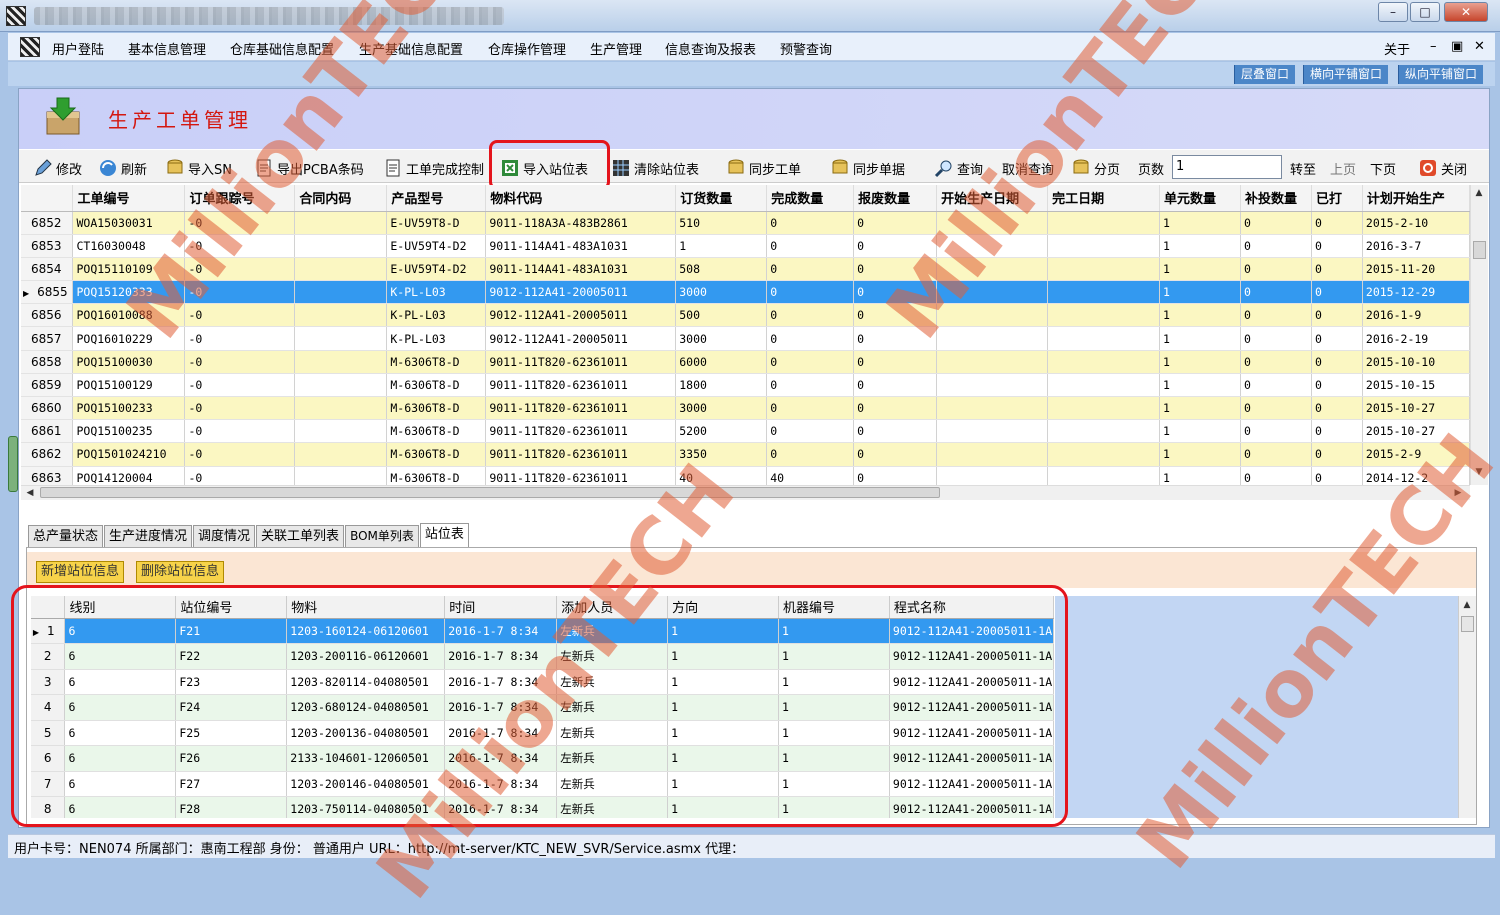 The height and width of the screenshot is (915, 1500). What do you see at coordinates (129, 292) in the screenshot?
I see `table-cell: POQ15120333` at bounding box center [129, 292].